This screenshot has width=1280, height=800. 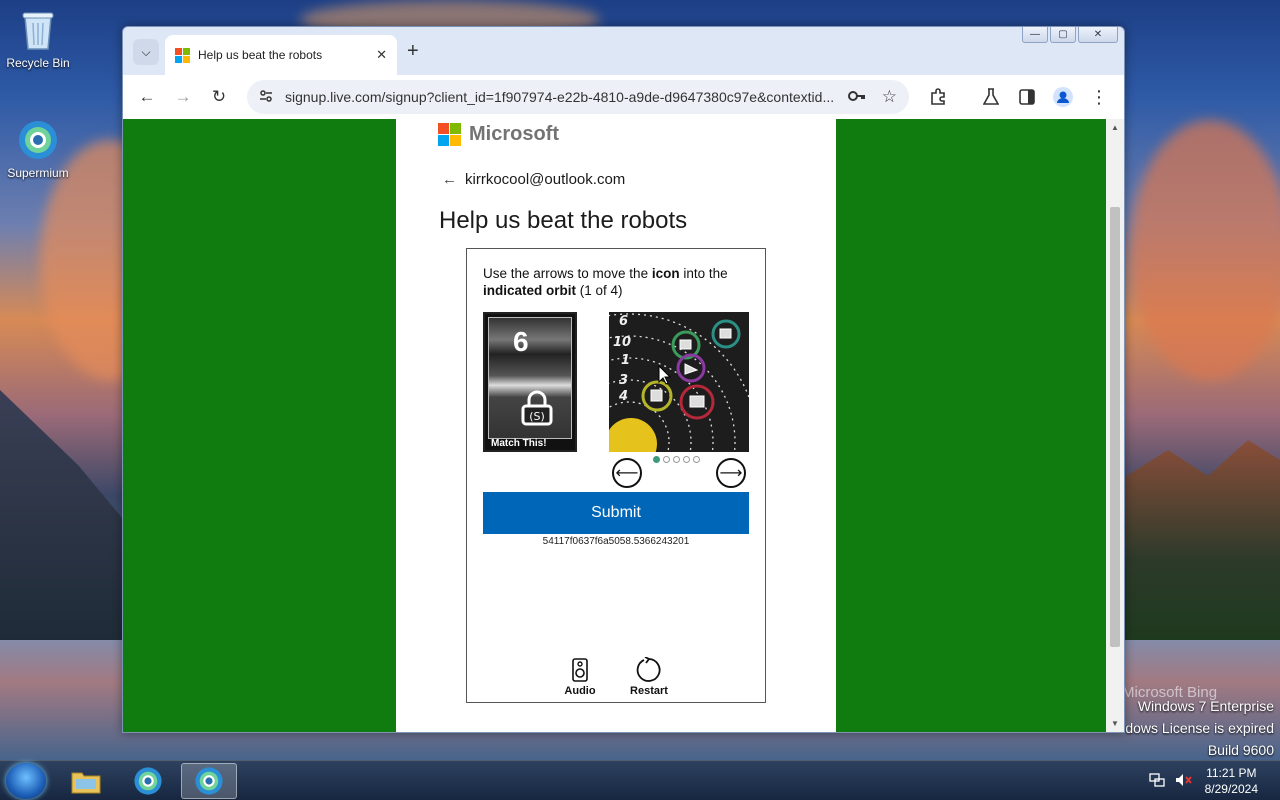 I want to click on instruction-bold: icon, so click(x=665, y=273).